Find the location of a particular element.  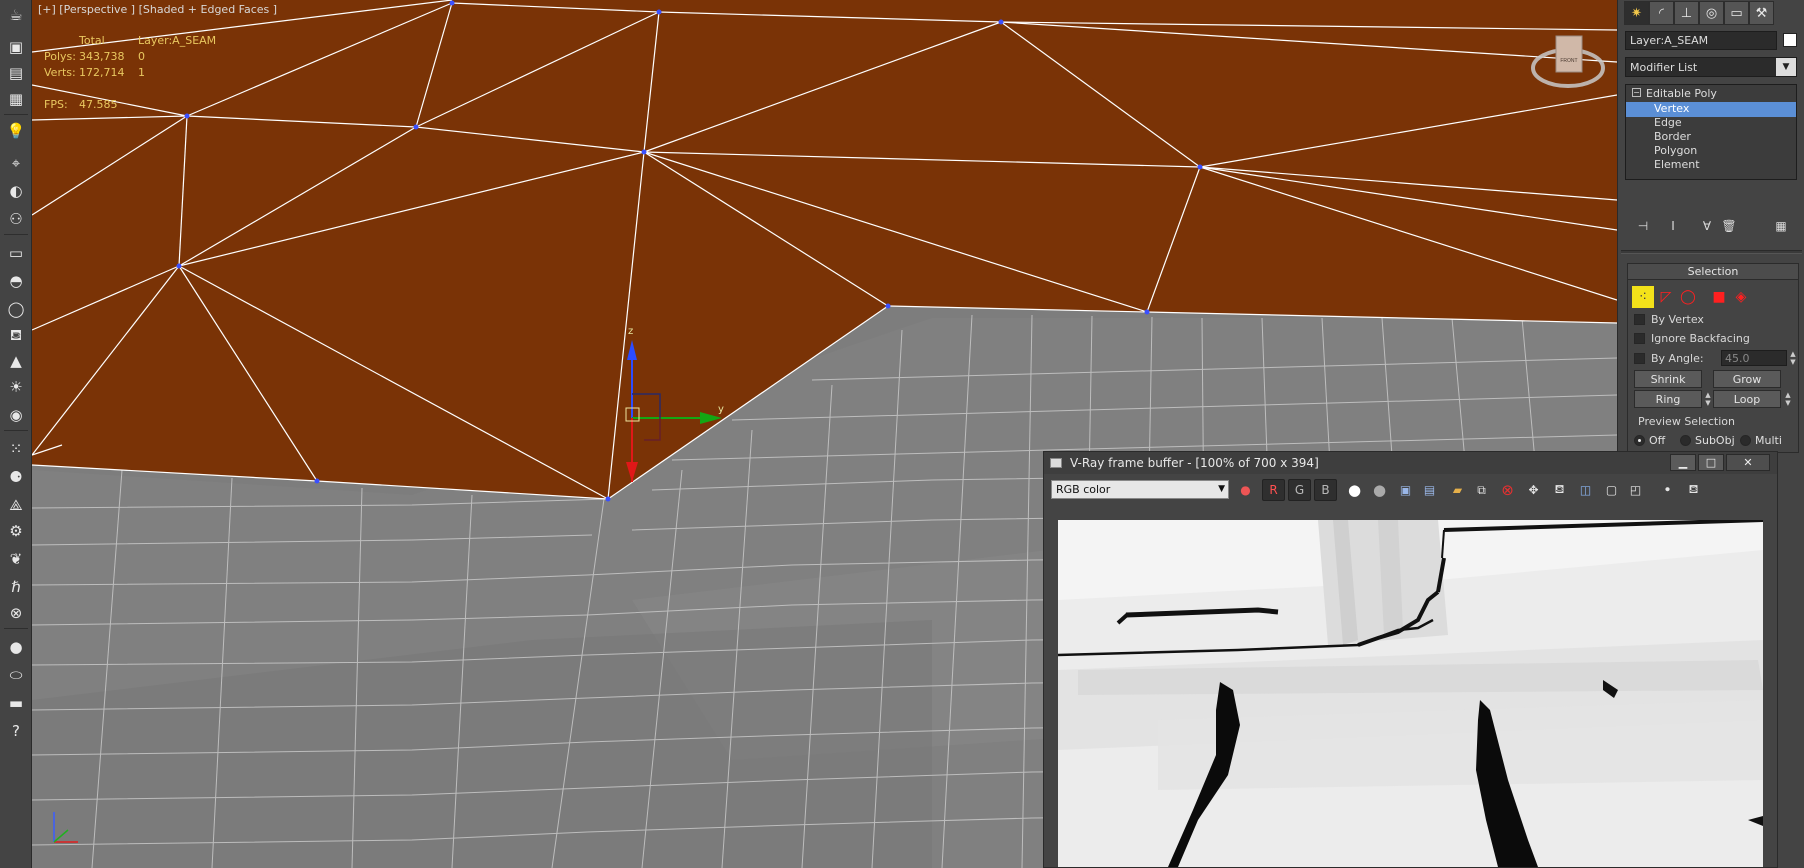

help-icon: ? is located at coordinates (16, 731).